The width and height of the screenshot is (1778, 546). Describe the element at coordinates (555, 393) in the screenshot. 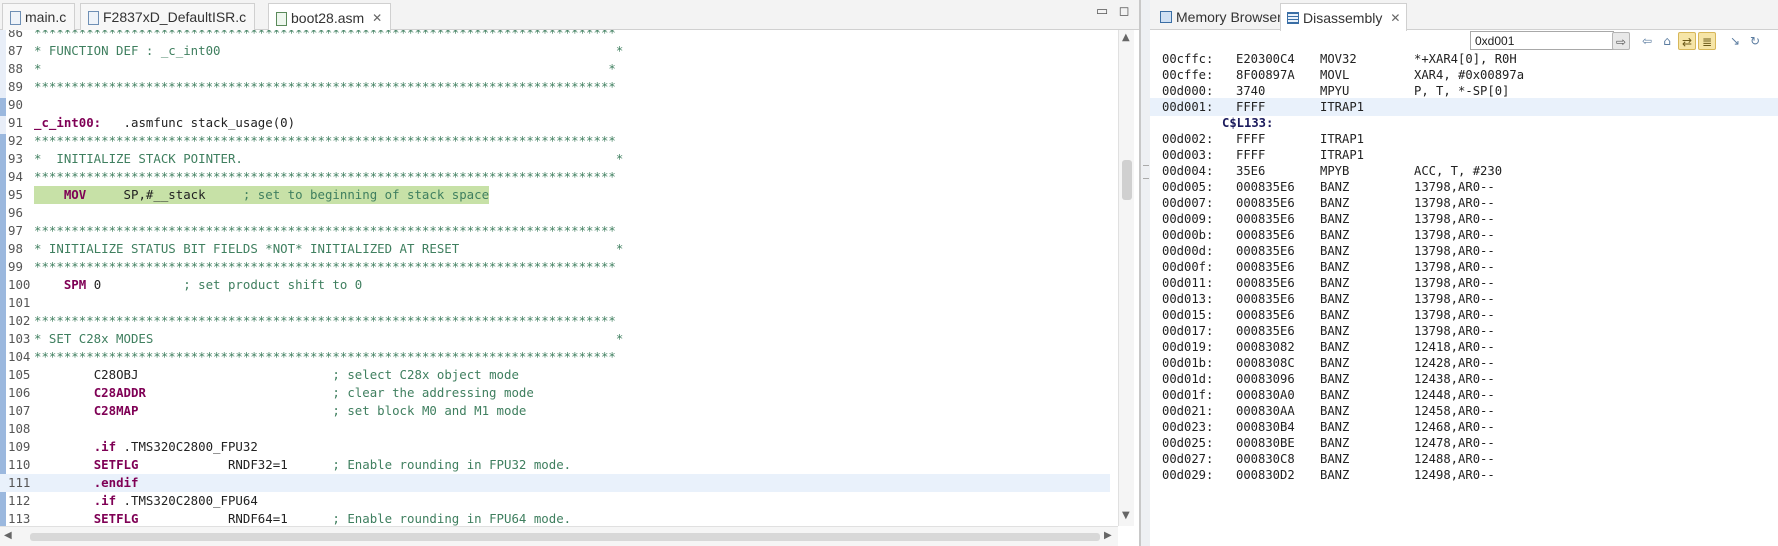

I see `code-line: 106 C28ADDR ; clear the addressing mode` at that location.